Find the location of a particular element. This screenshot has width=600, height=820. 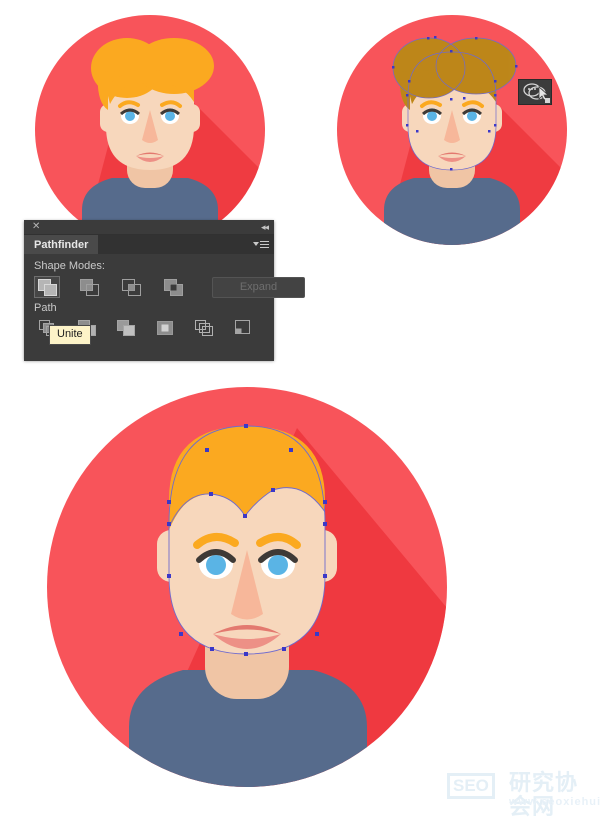

unite-tooltip-label: Unite is located at coordinates (70, 334).